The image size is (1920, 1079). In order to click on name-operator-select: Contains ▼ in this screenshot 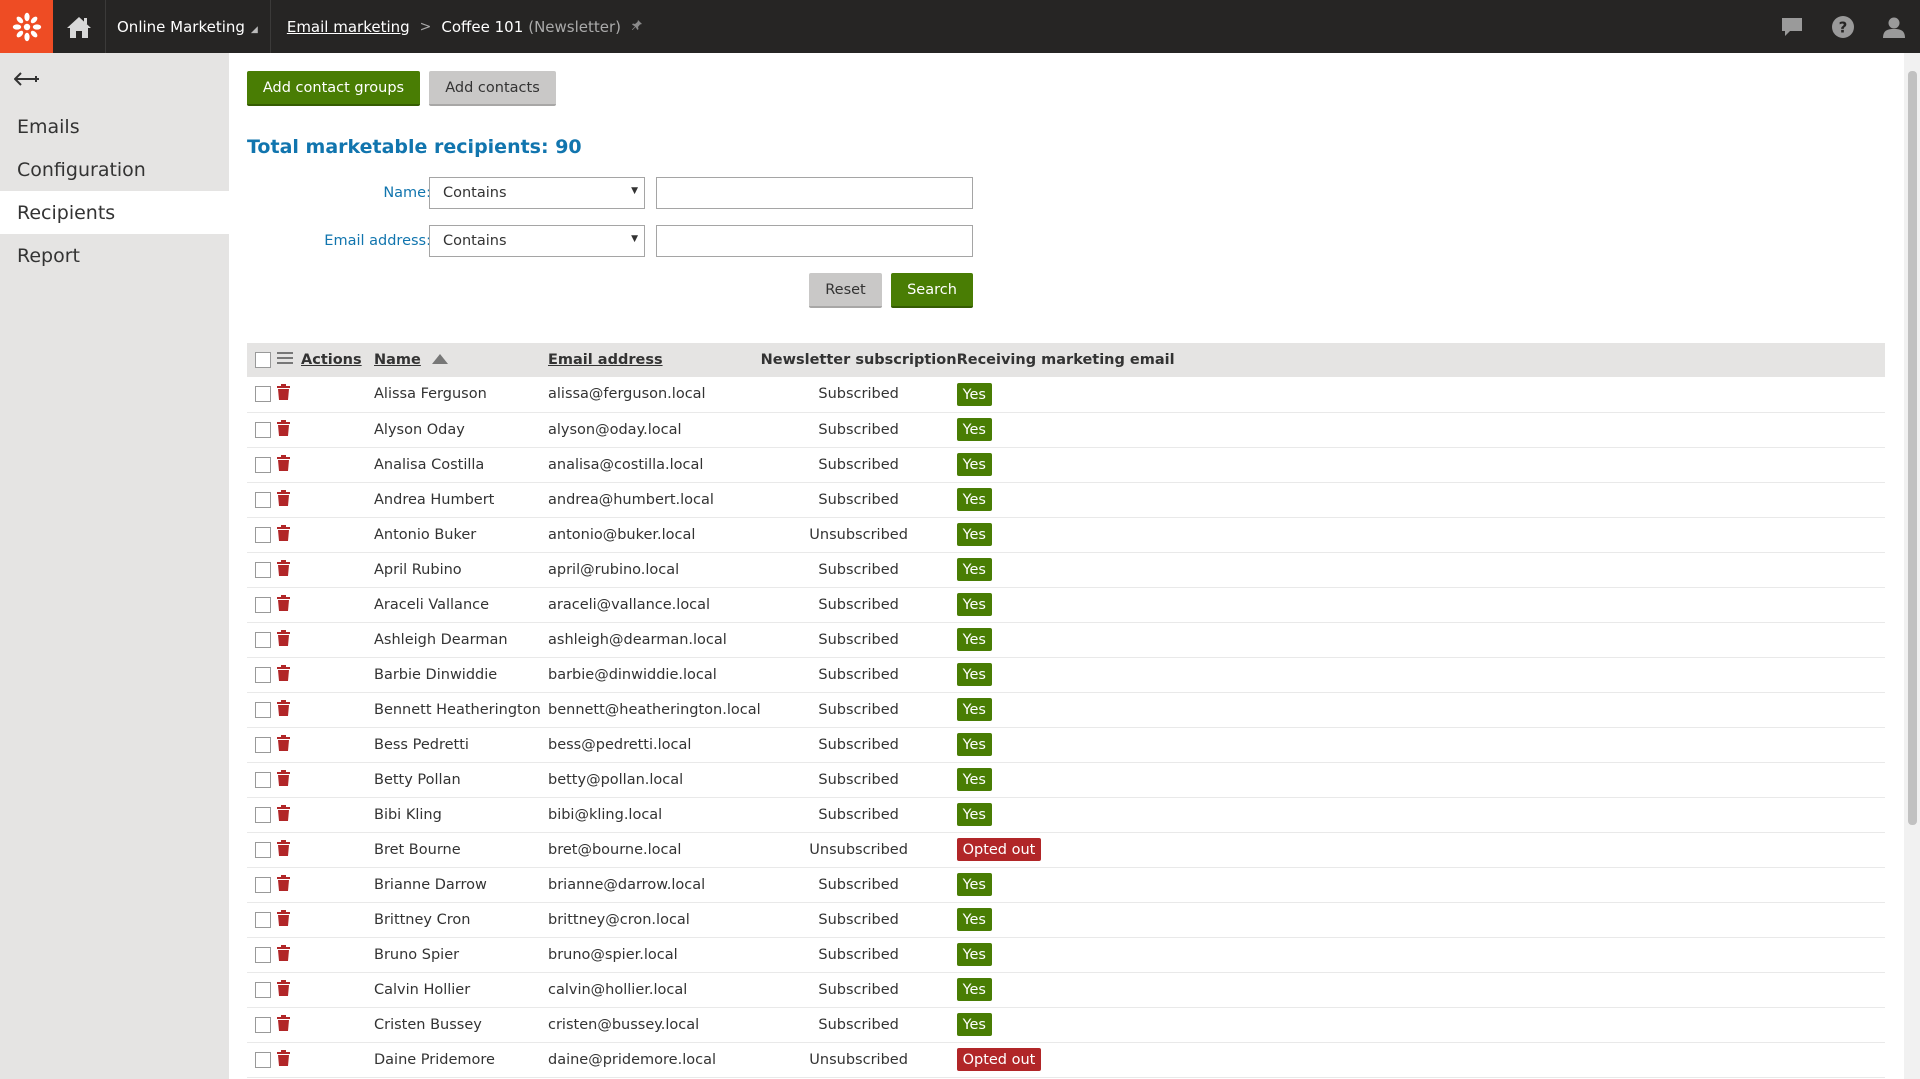, I will do `click(537, 193)`.